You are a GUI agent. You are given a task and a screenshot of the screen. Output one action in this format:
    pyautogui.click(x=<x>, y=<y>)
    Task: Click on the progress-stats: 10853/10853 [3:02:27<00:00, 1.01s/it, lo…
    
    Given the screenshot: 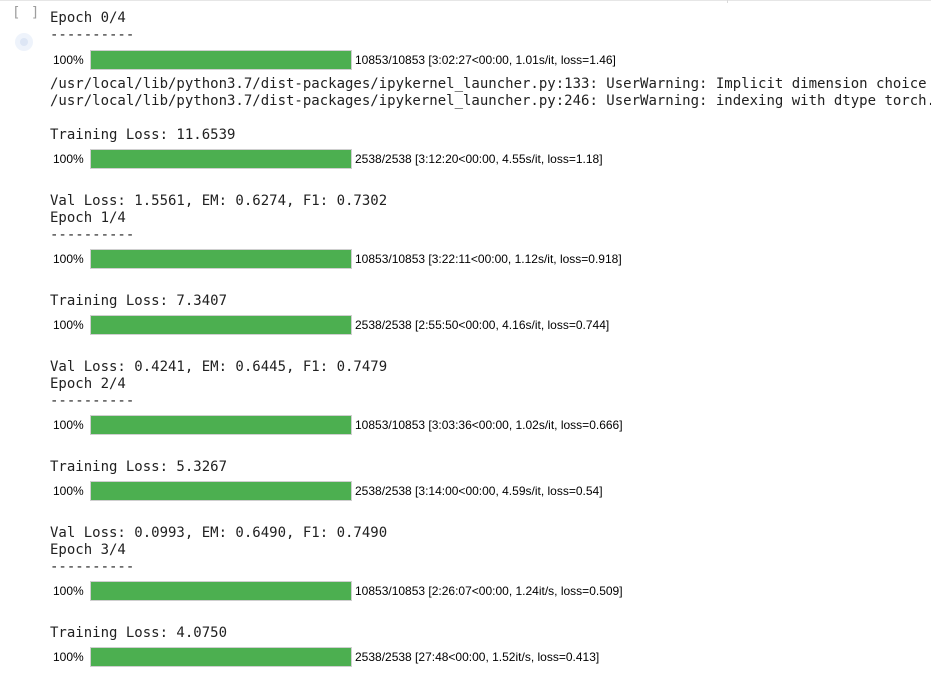 What is the action you would take?
    pyautogui.click(x=485, y=60)
    